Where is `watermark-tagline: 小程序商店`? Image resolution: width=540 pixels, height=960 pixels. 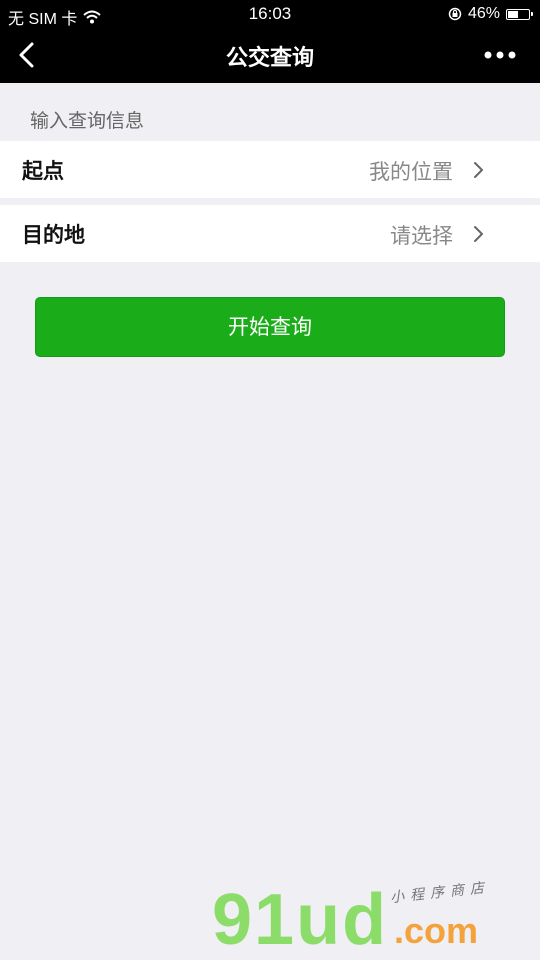 watermark-tagline: 小程序商店 is located at coordinates (440, 893).